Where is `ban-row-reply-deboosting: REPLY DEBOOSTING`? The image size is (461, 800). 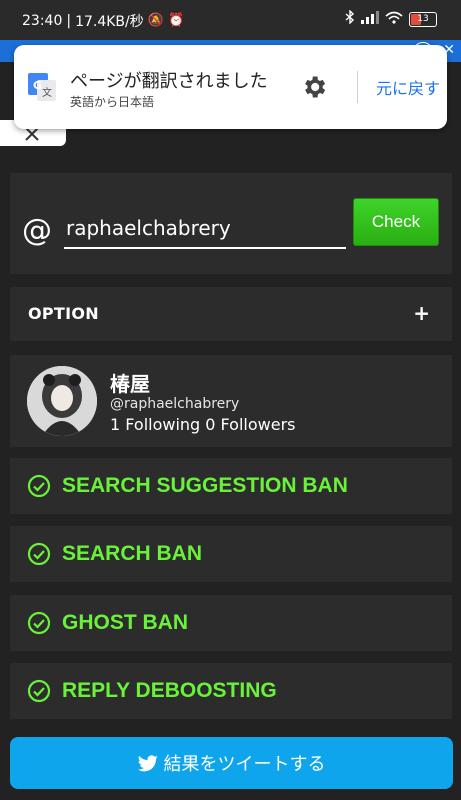 ban-row-reply-deboosting: REPLY DEBOOSTING is located at coordinates (231, 691).